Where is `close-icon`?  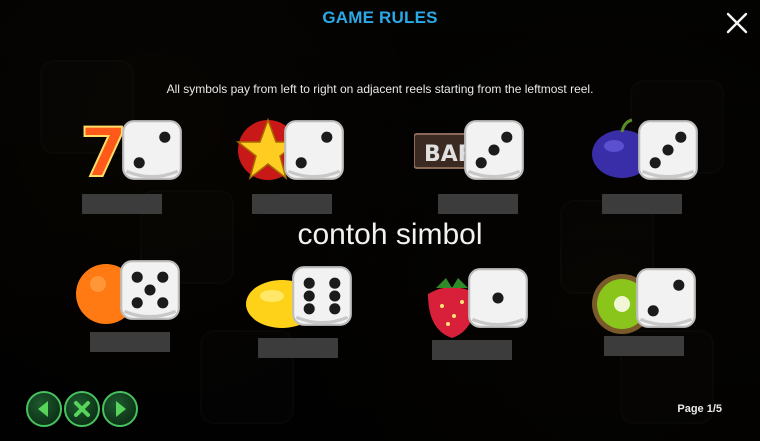 close-icon is located at coordinates (737, 23).